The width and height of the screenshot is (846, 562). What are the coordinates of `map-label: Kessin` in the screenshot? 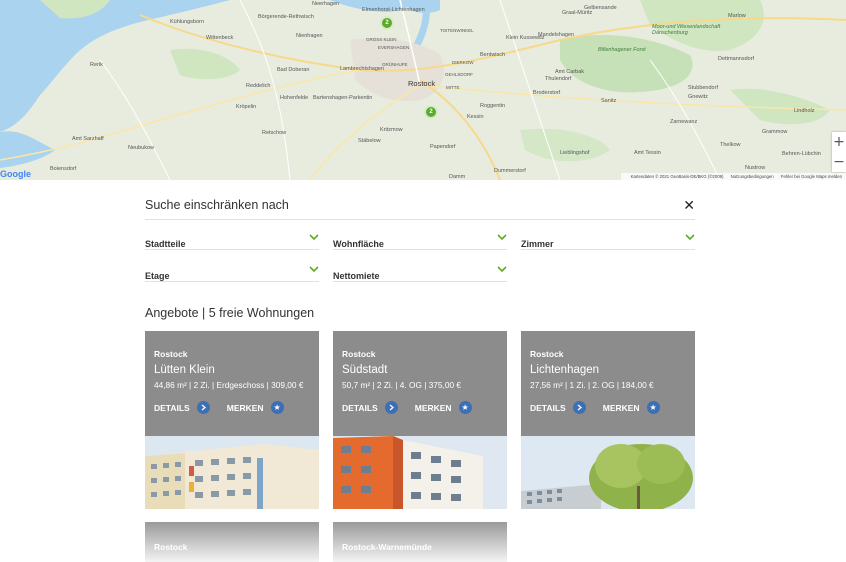 It's located at (475, 117).